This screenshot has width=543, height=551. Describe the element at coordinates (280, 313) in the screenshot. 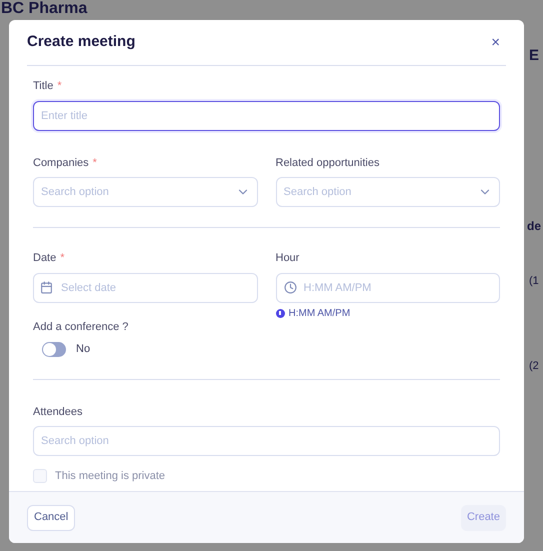

I see `info-icon` at that location.